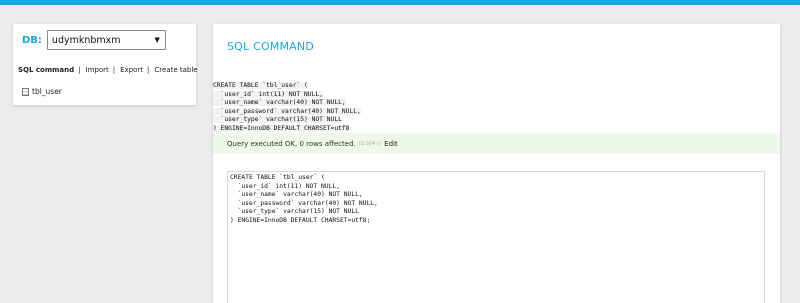 The height and width of the screenshot is (303, 800). I want to click on edit-link: Edit, so click(391, 144).